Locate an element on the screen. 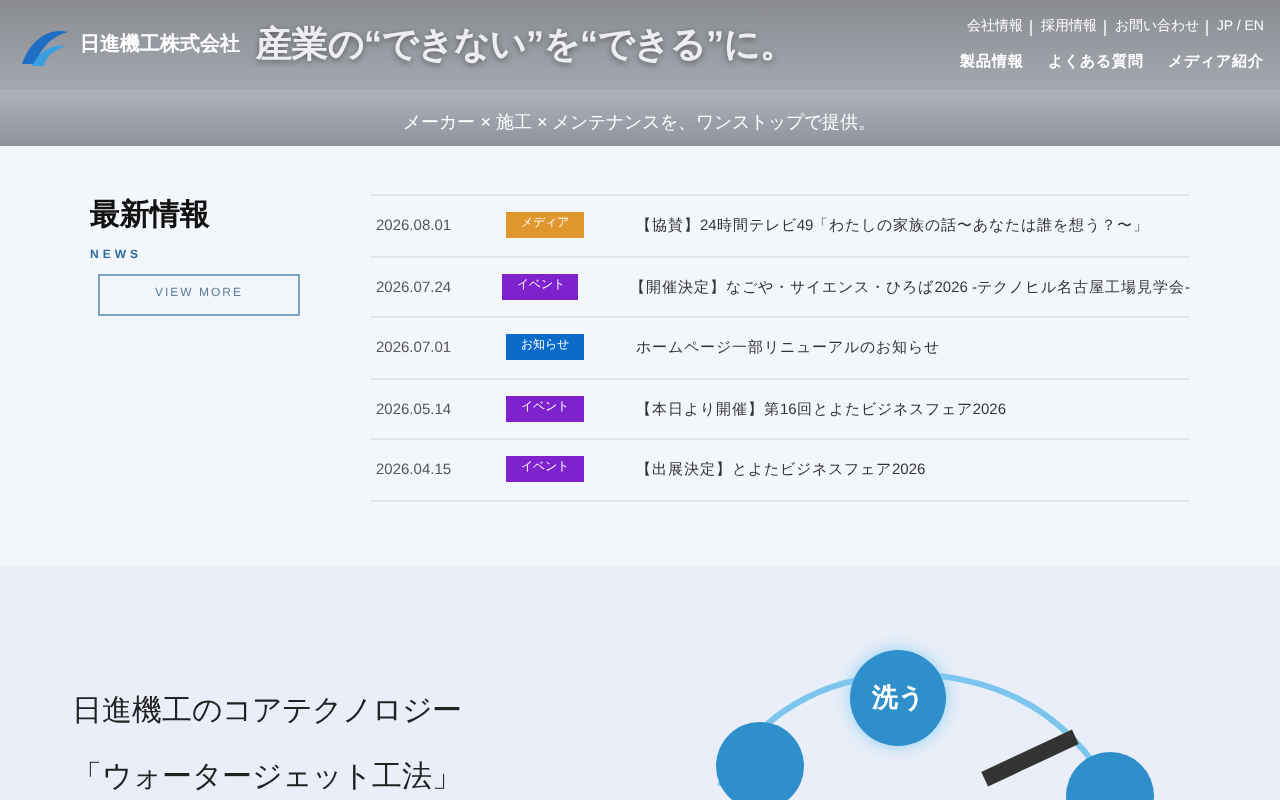  news-title: 最新情報 is located at coordinates (151, 216).